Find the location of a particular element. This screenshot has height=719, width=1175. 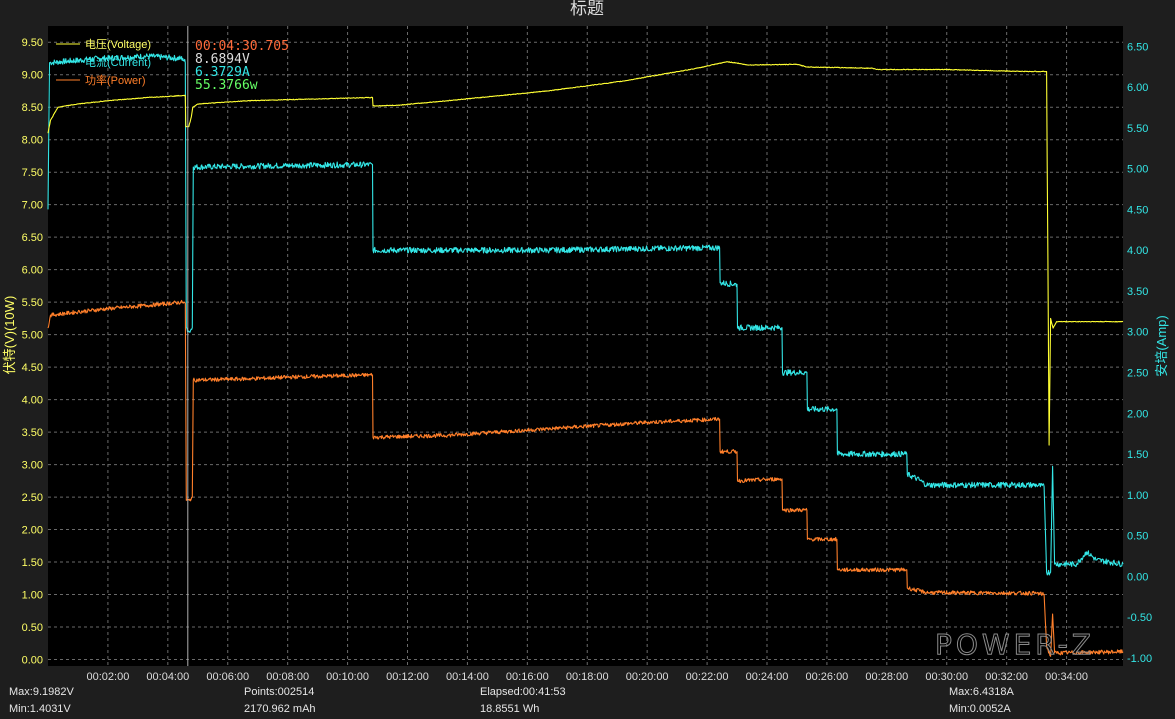

x-tick-label: 00:26:00 is located at coordinates (826, 677).